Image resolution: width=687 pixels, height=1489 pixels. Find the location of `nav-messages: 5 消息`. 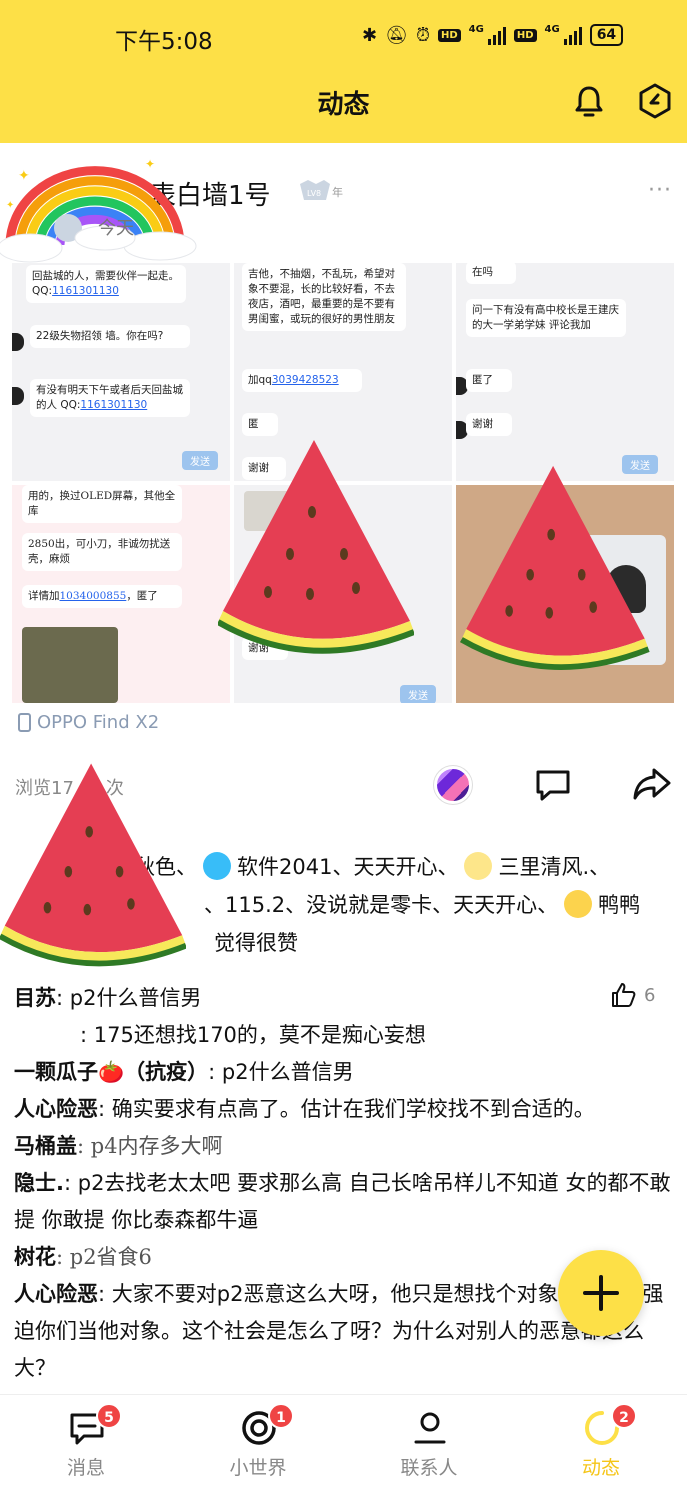

nav-messages: 5 消息 is located at coordinates (86, 1442).